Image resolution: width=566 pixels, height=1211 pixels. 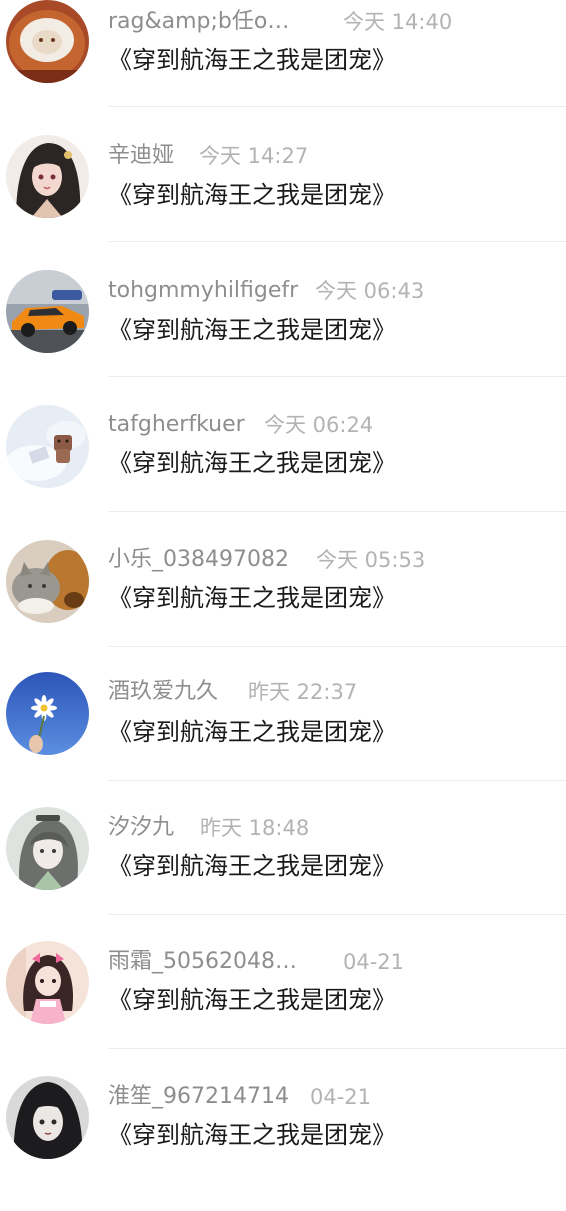 I want to click on comment-item: tafgherfkuer 今天 06:24 《穿到航海王之我是团宠》, so click(x=283, y=472).